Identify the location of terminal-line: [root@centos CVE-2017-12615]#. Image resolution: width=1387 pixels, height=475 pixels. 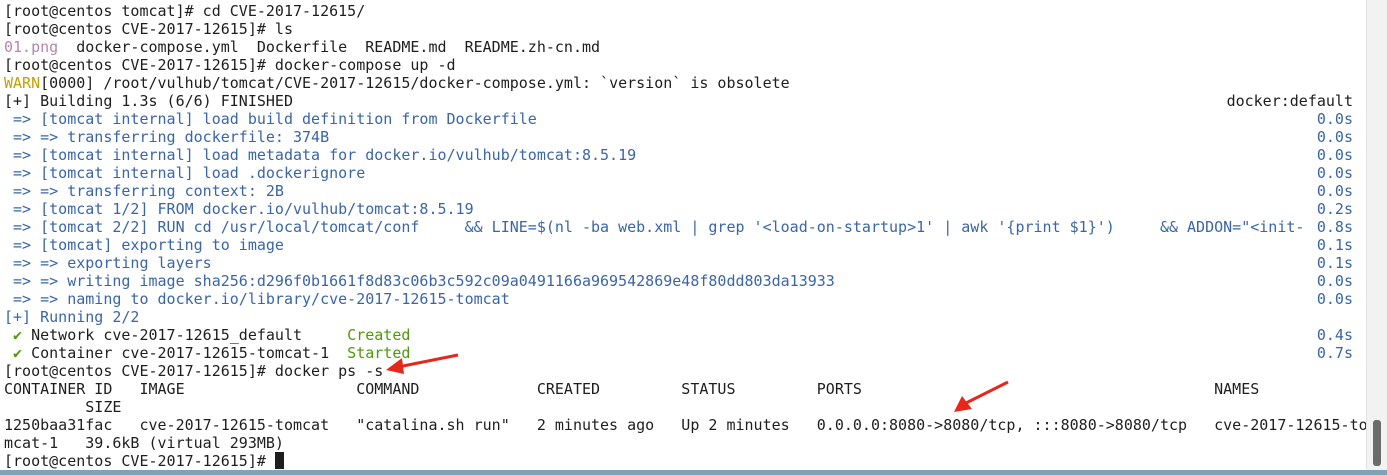
(144, 461).